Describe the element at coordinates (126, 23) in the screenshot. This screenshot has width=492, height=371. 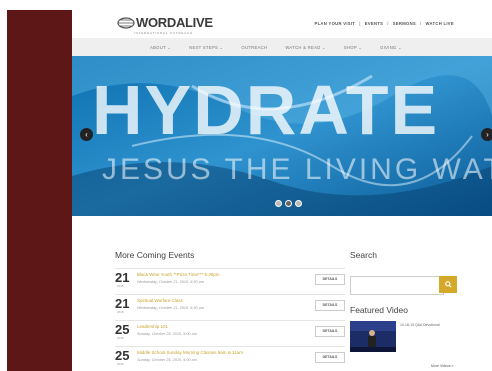
I see `globe-logo-icon` at that location.